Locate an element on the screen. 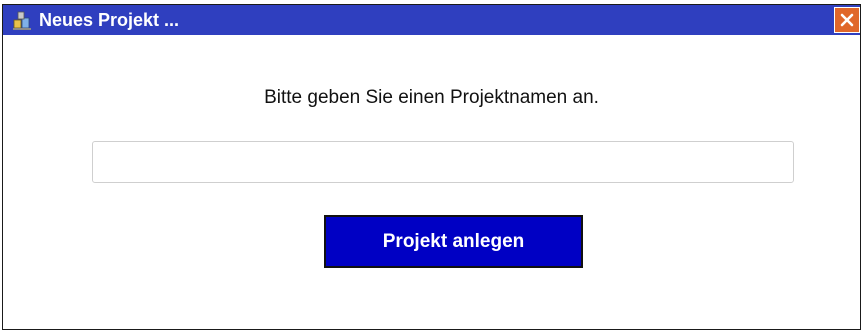 The height and width of the screenshot is (333, 865). close-button is located at coordinates (847, 20).